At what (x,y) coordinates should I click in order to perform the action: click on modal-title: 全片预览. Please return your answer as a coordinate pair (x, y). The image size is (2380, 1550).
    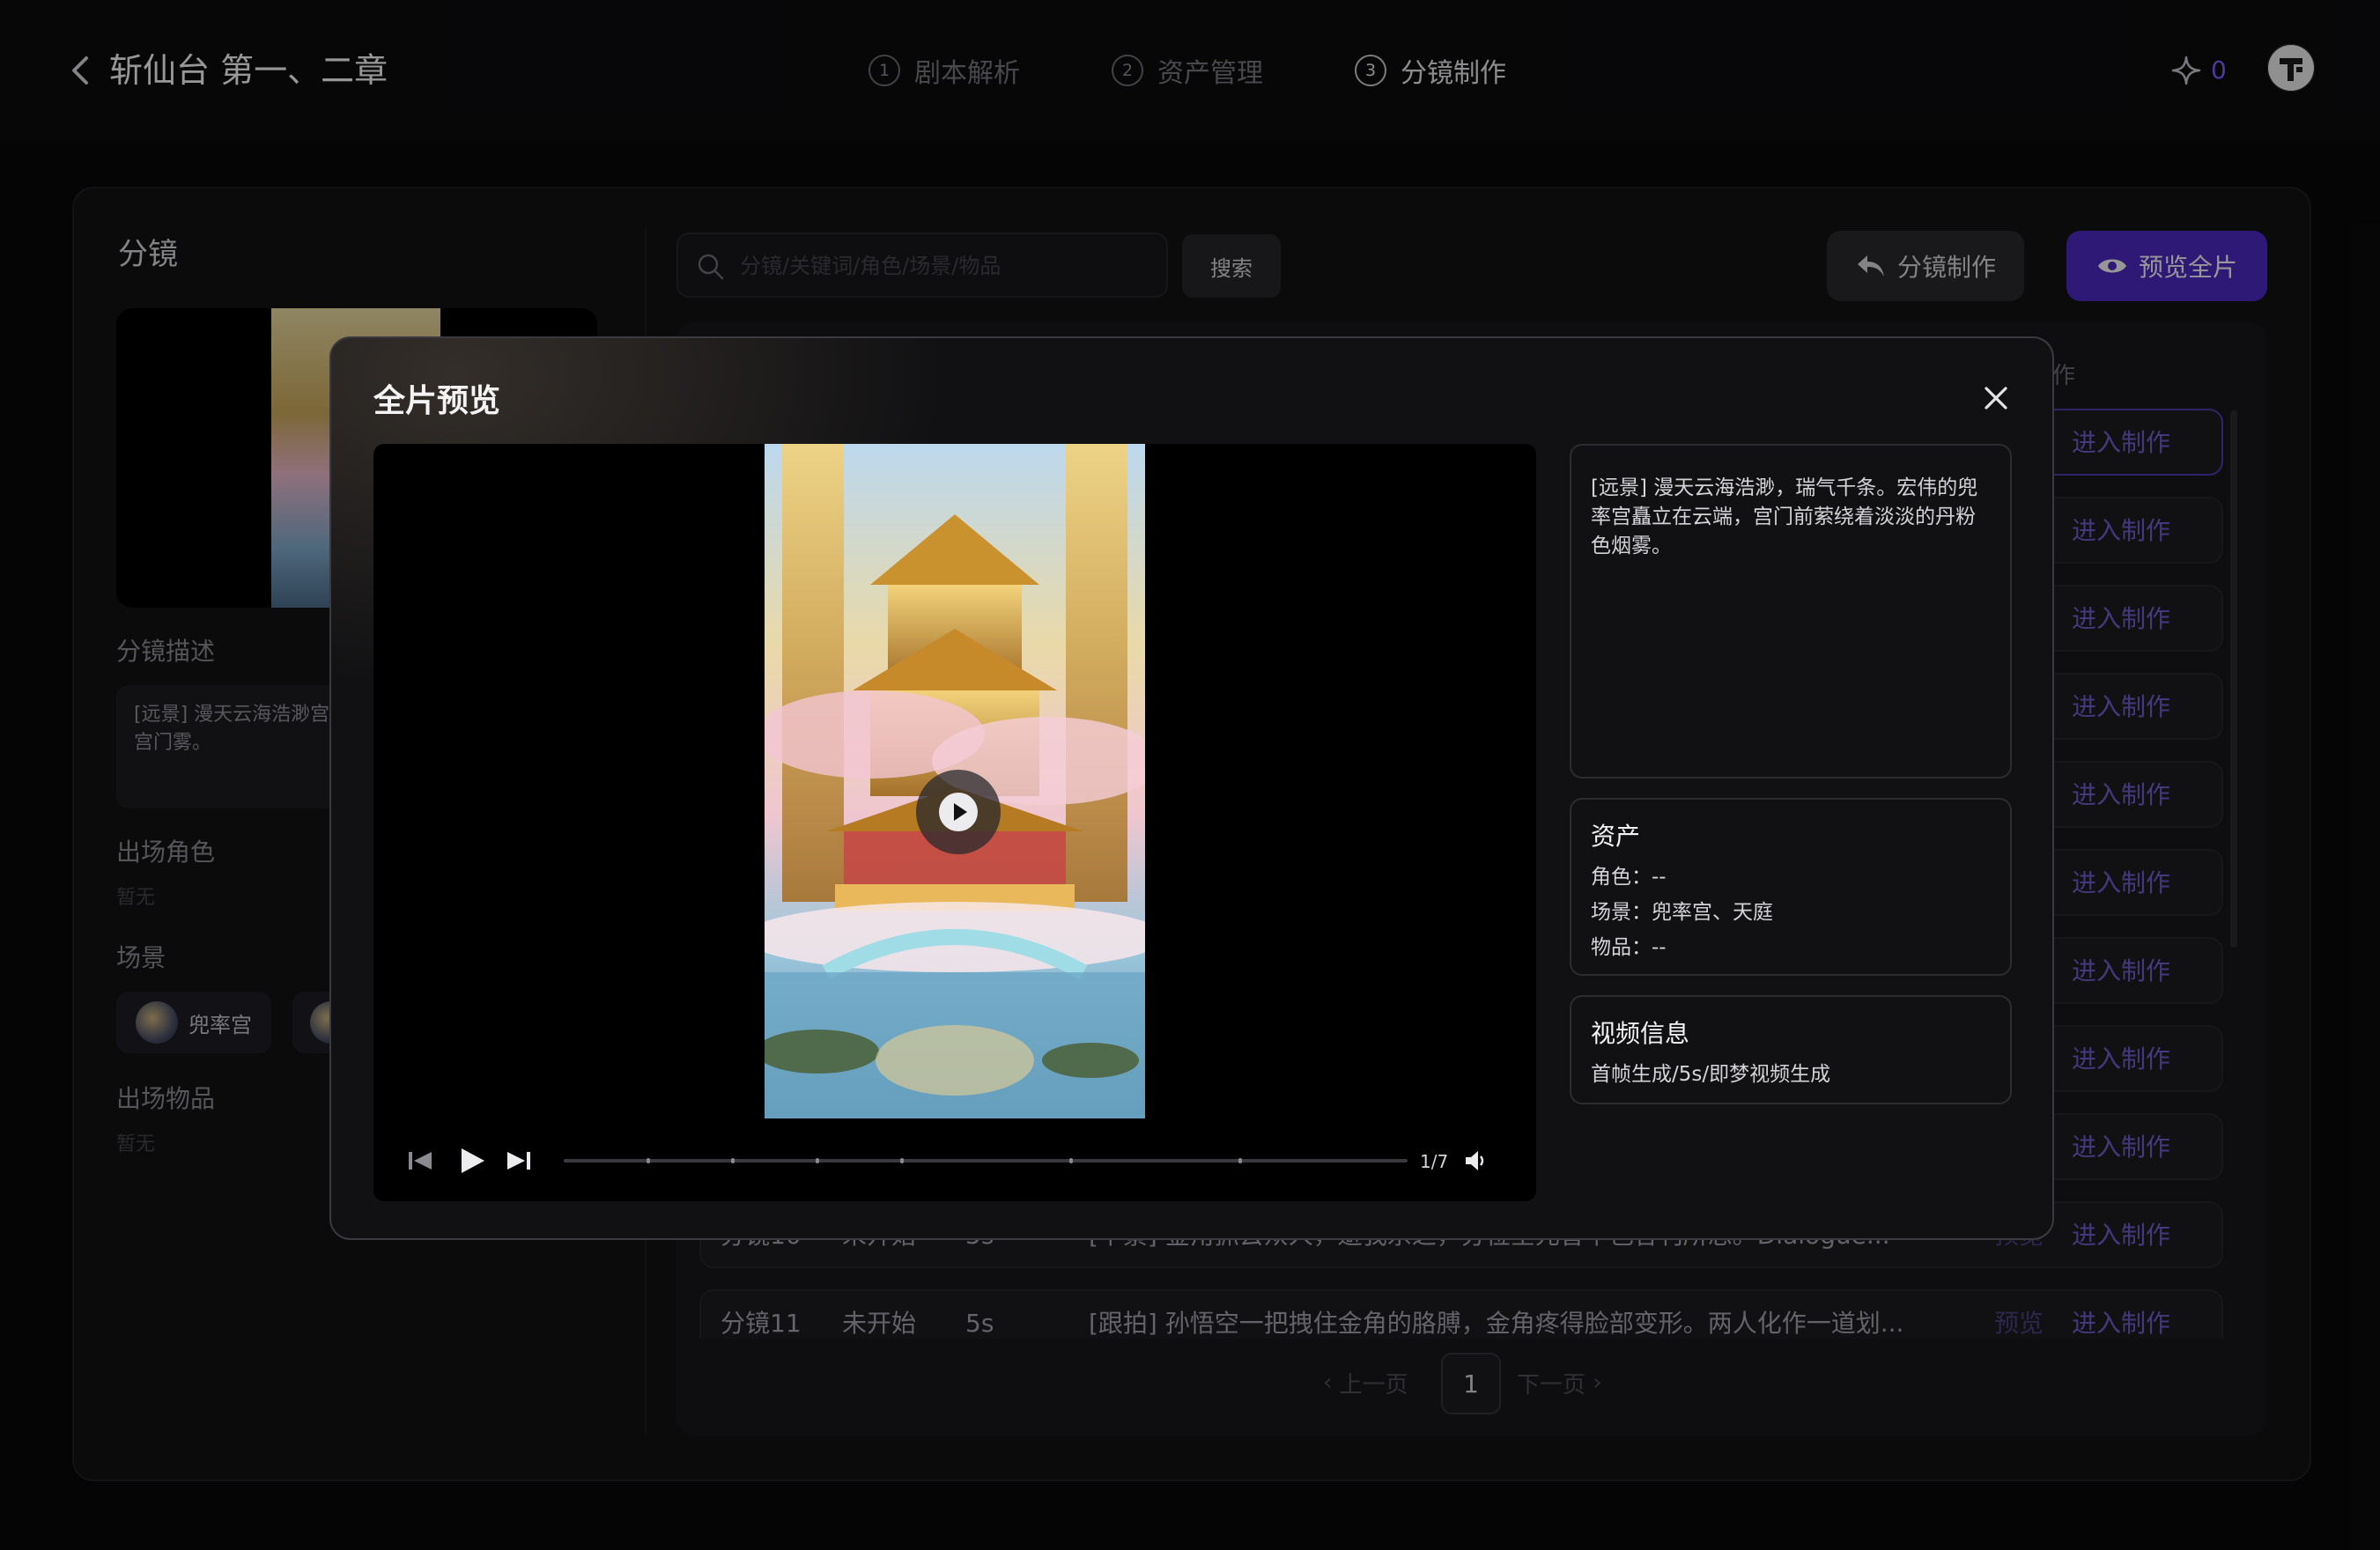
    Looking at the image, I should click on (437, 401).